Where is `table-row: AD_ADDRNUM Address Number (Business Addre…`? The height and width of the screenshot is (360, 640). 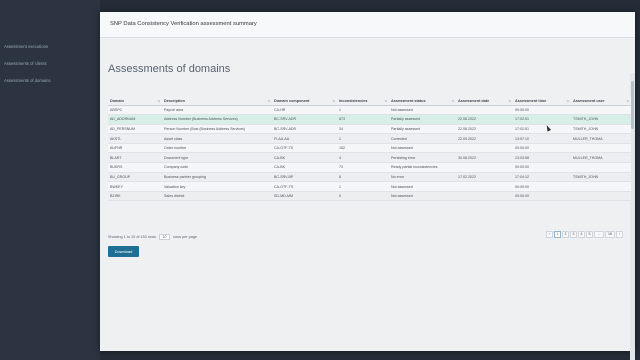 table-row: AD_ADDRNUM Address Number (Business Addre… is located at coordinates (369, 119).